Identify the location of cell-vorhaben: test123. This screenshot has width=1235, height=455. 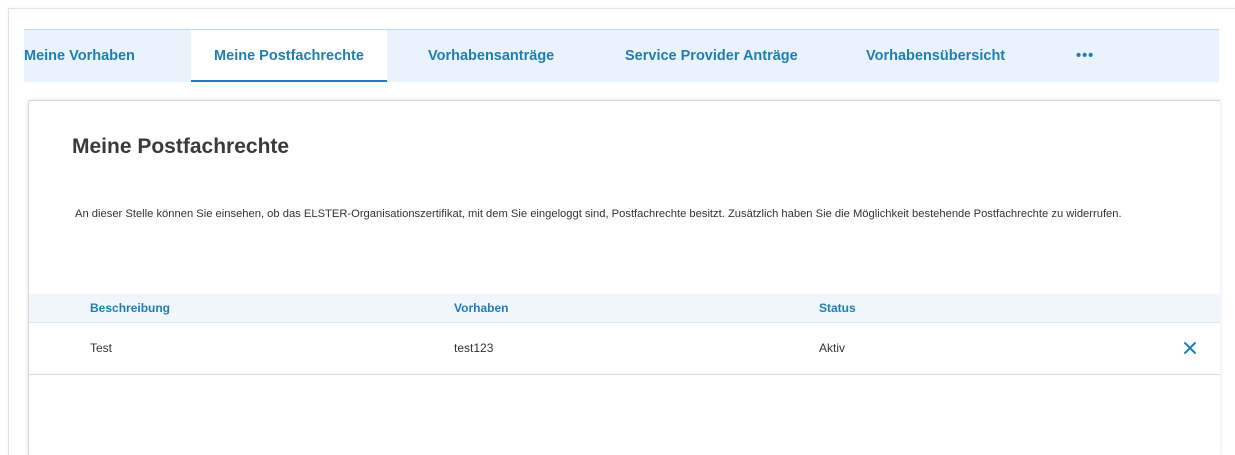
(474, 348).